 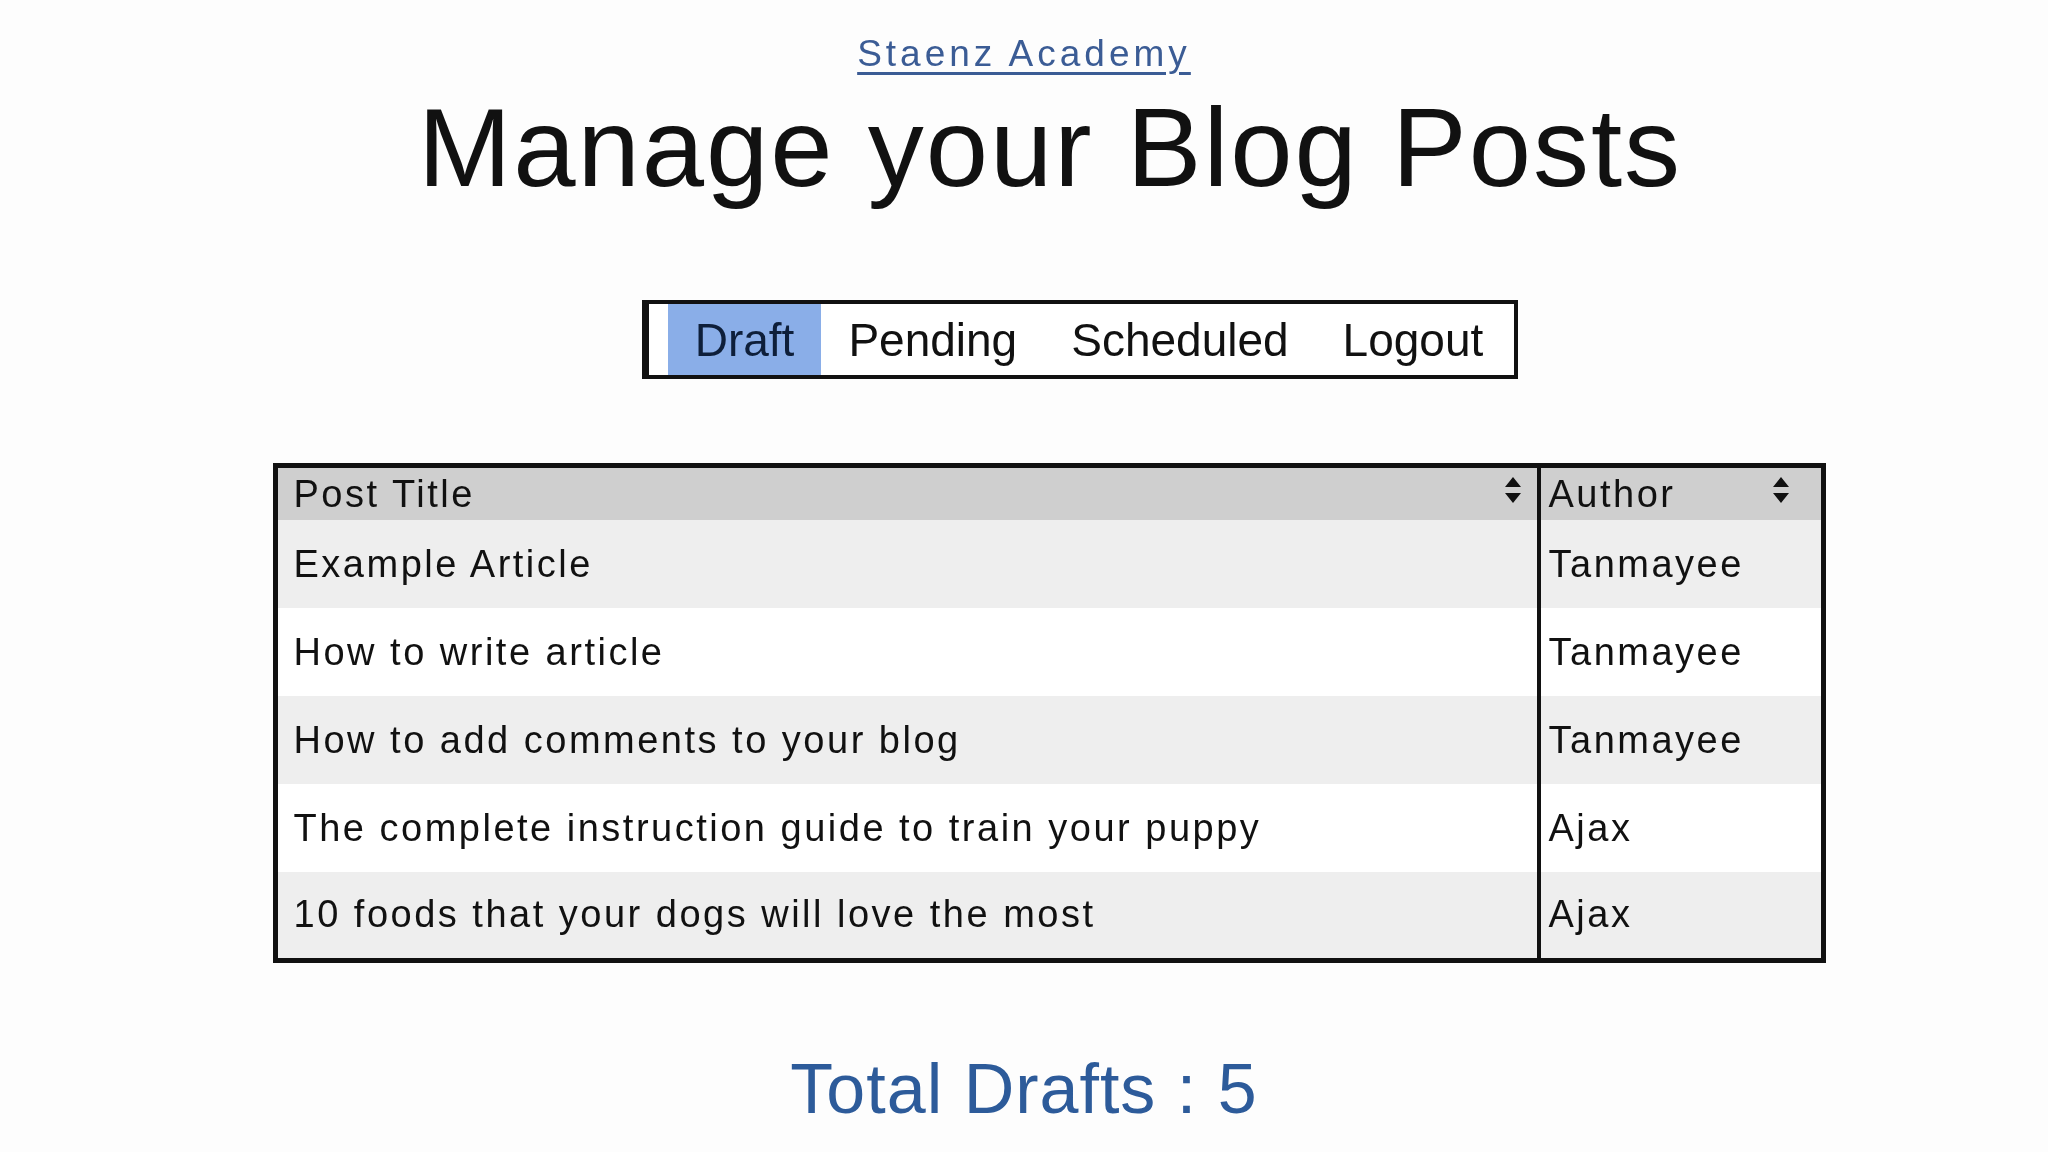 I want to click on table-header-cell: Post Title, so click(x=907, y=492).